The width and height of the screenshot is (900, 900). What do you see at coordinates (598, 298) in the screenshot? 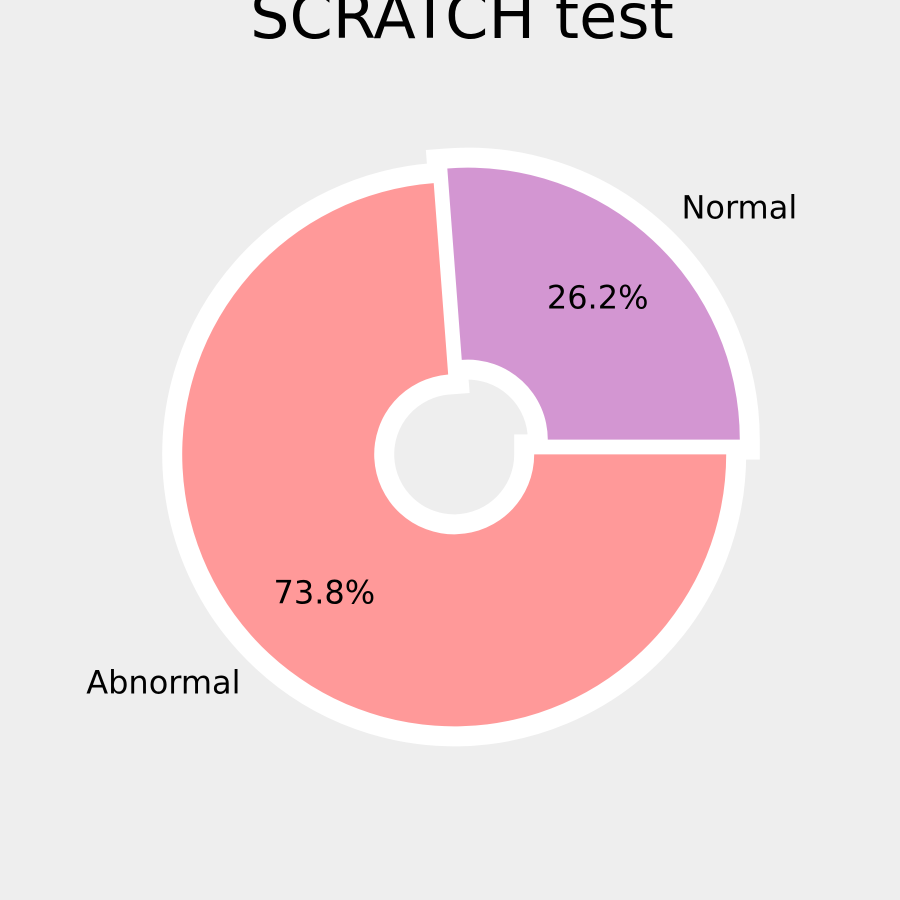
I see `value-label-normal: 26.2%` at bounding box center [598, 298].